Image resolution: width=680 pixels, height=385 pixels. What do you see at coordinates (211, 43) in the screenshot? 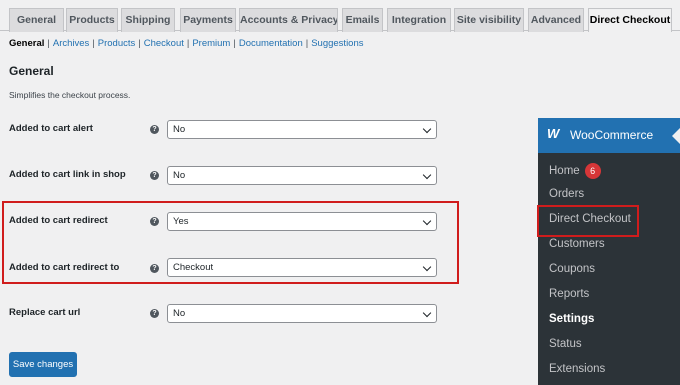
I see `subnav-premium: Premium` at bounding box center [211, 43].